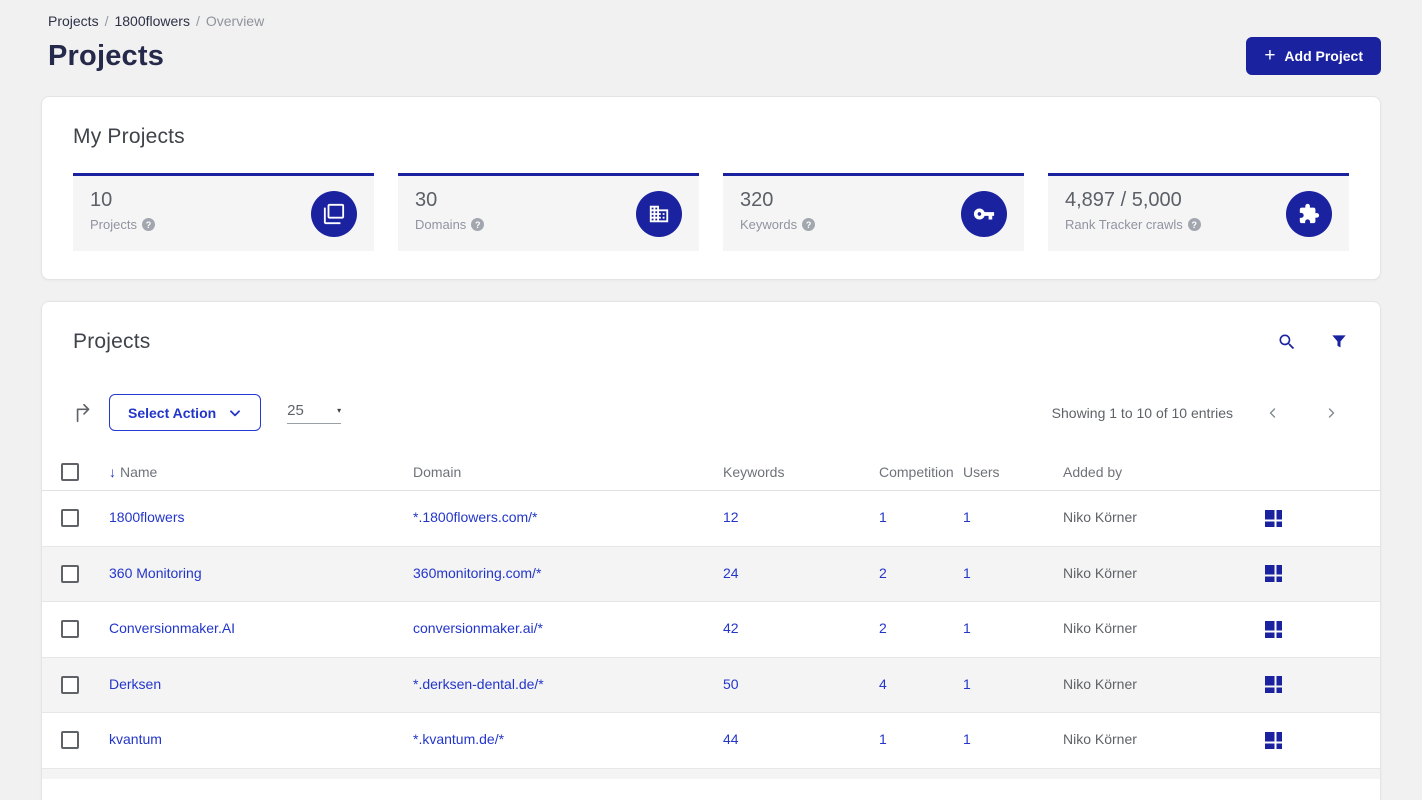 This screenshot has width=1422, height=800. Describe the element at coordinates (1339, 342) in the screenshot. I see `filter-icon` at that location.